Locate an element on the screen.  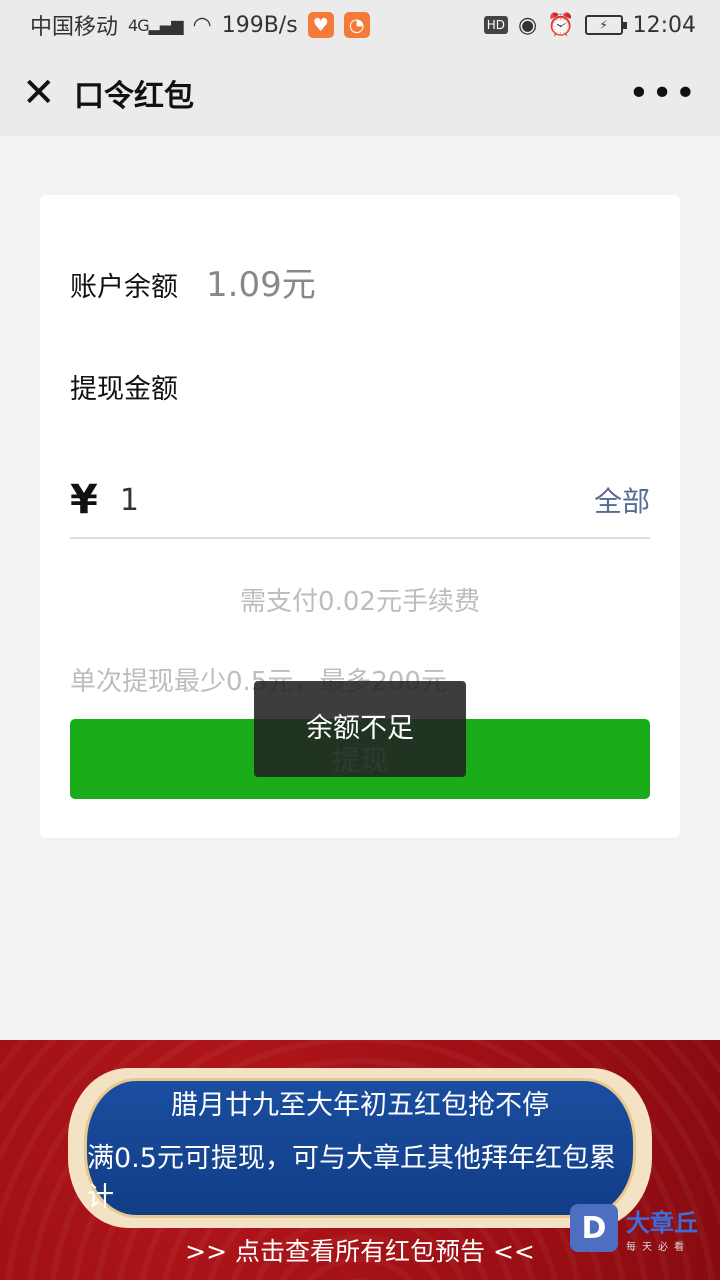
amount-row: ¥ 全部 is located at coordinates (360, 501).